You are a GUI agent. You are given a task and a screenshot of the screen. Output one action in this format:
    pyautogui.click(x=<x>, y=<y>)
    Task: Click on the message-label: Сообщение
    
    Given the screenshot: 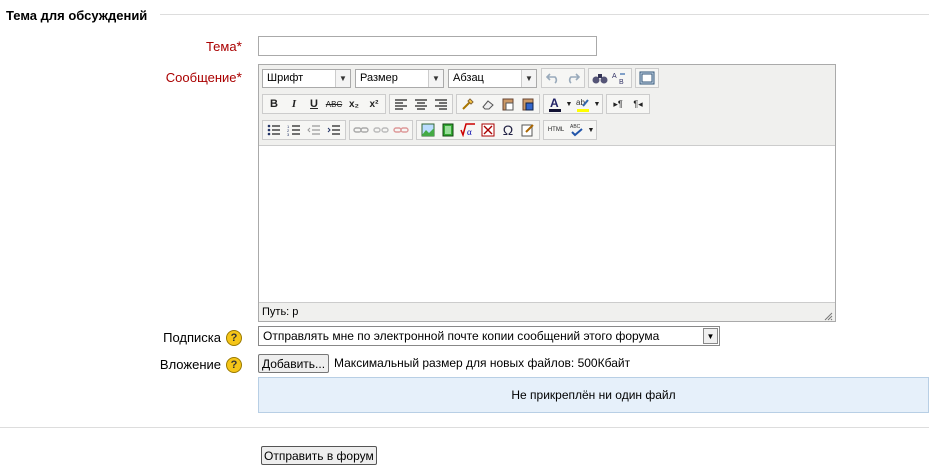 What is the action you would take?
    pyautogui.click(x=201, y=77)
    